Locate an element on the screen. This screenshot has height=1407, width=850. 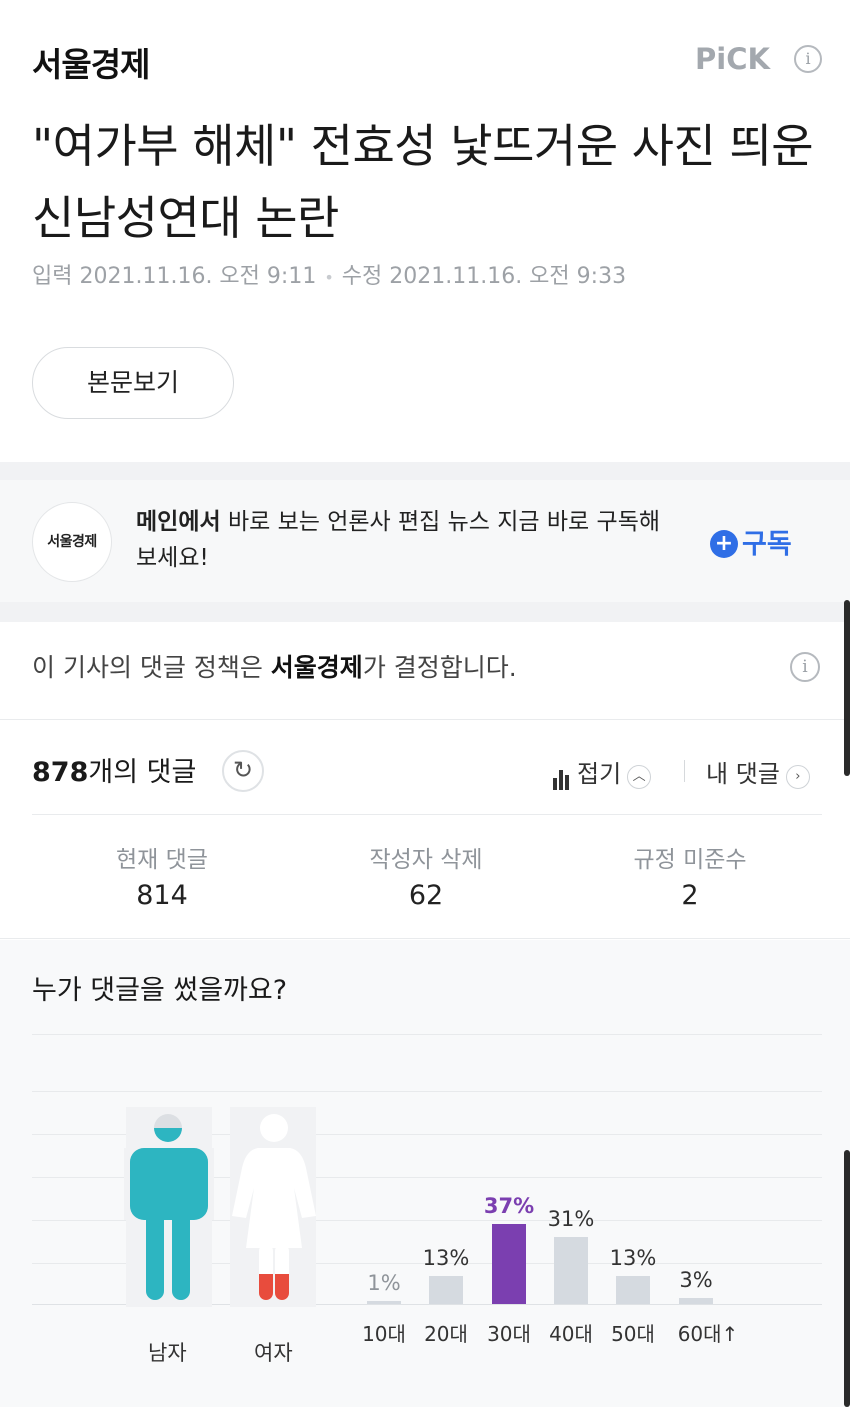
fold-button: 접기 ︿ is located at coordinates (602, 772).